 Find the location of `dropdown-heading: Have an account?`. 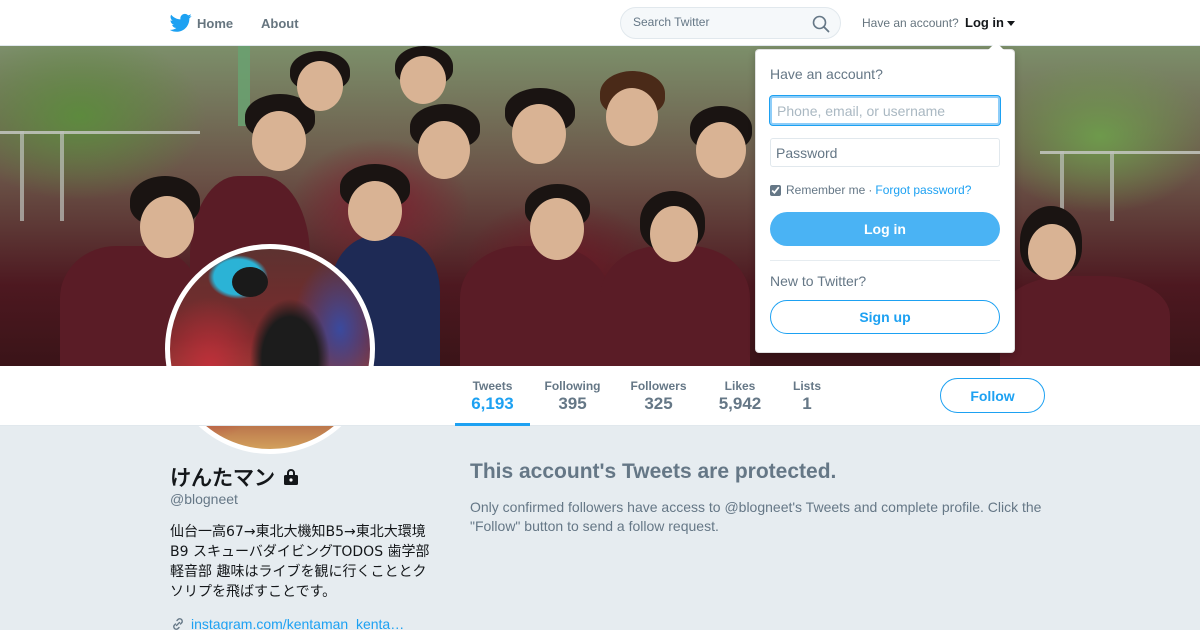

dropdown-heading: Have an account? is located at coordinates (826, 74).